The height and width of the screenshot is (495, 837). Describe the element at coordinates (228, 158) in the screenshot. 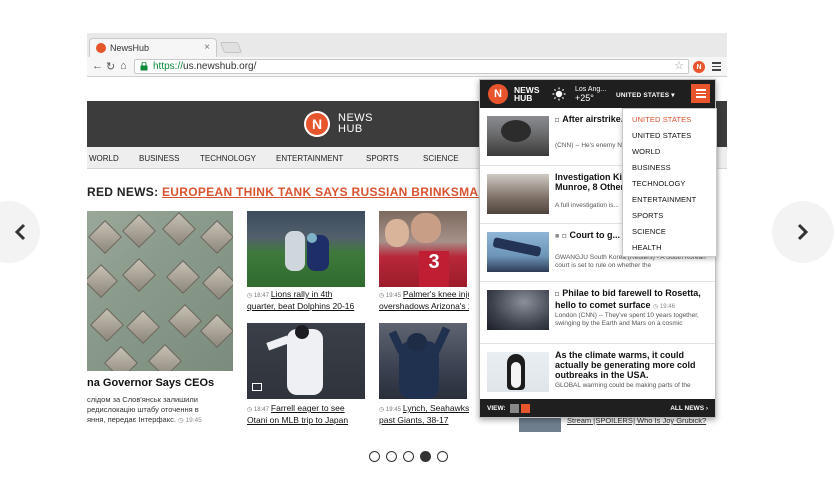

I see `nav-technology: TECHNOLOGY` at that location.